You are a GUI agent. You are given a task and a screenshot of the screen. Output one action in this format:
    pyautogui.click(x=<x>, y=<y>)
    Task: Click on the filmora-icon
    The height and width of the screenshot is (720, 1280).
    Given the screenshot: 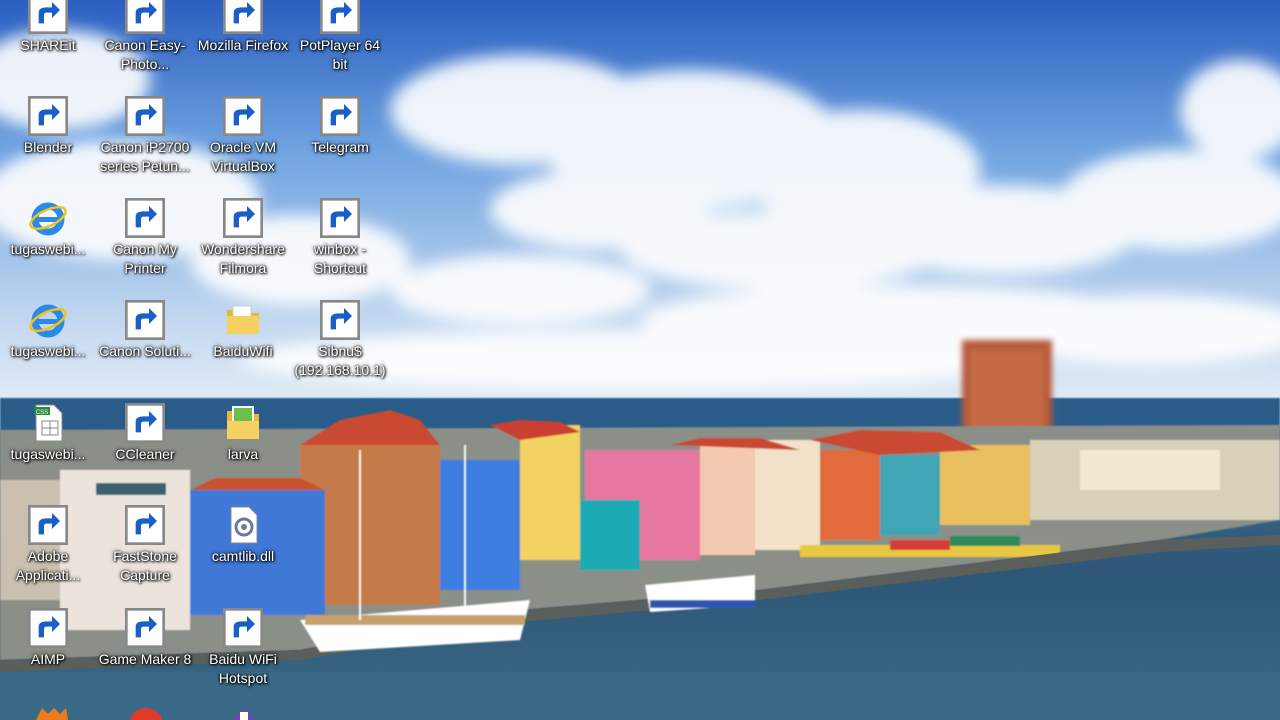 What is the action you would take?
    pyautogui.click(x=243, y=218)
    